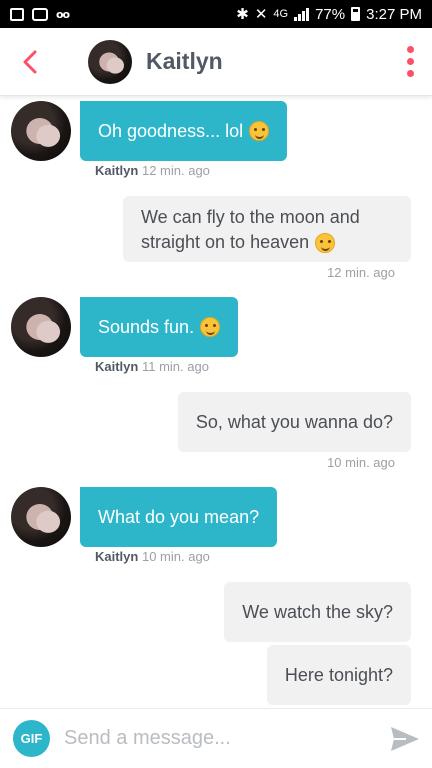 The width and height of the screenshot is (432, 768). What do you see at coordinates (210, 327) in the screenshot?
I see `smiling-emoji-icon` at bounding box center [210, 327].